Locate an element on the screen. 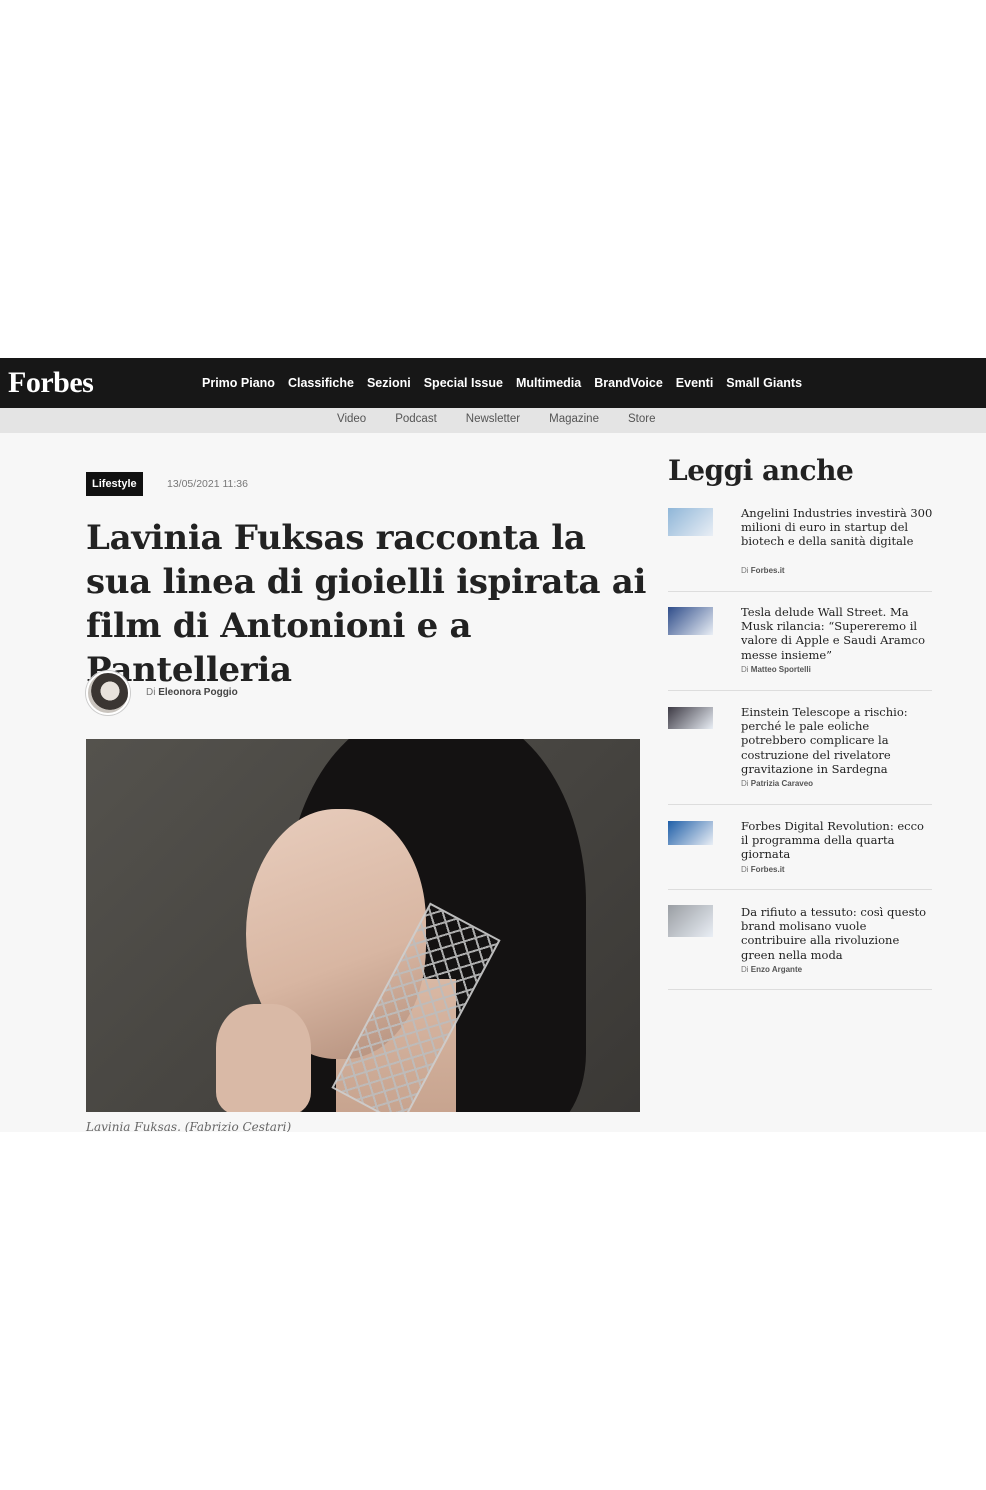  subnav-item-magazine: Magazine is located at coordinates (574, 419).